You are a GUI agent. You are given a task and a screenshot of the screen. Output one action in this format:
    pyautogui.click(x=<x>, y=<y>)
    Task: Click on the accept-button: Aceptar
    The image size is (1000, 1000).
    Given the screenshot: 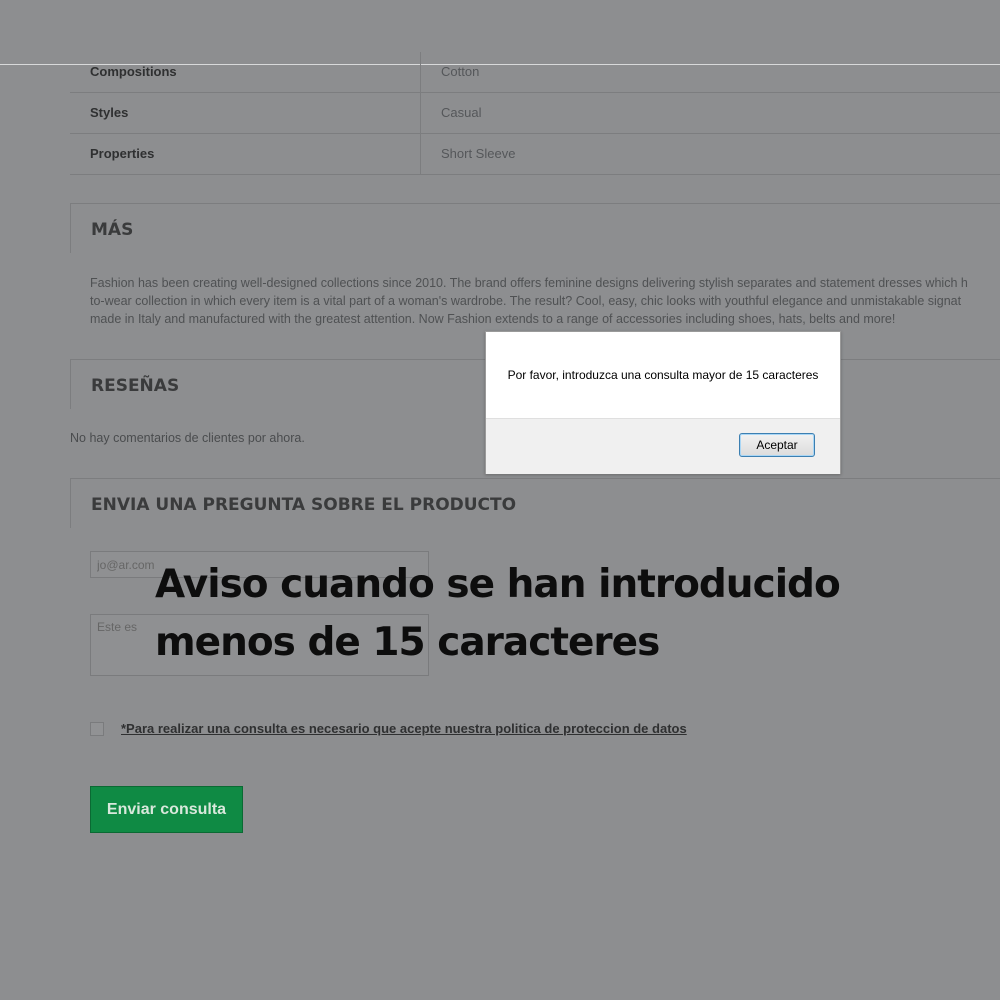 What is the action you would take?
    pyautogui.click(x=777, y=445)
    